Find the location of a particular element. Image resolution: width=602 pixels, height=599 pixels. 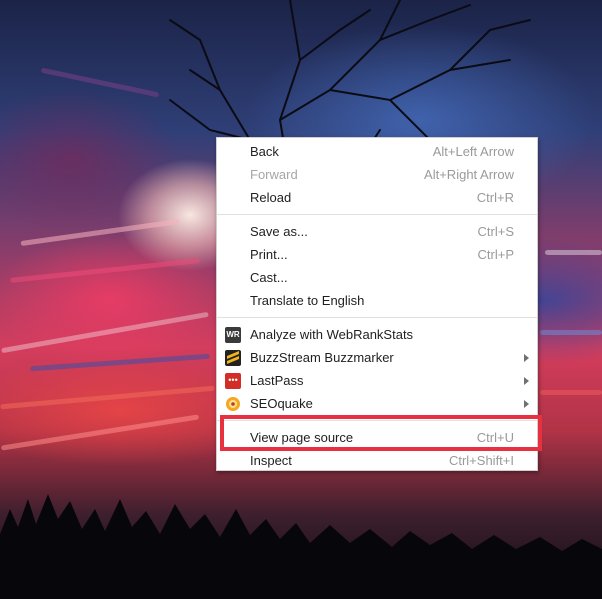

menu-item-shortcut: Ctrl+Shift+I is located at coordinates (481, 460).